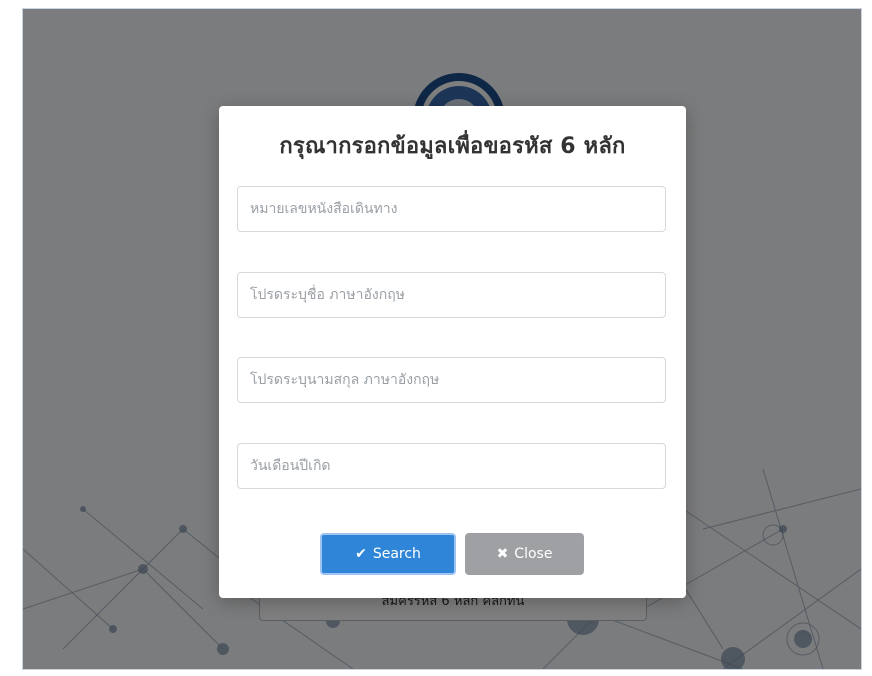 Image resolution: width=872 pixels, height=676 pixels. What do you see at coordinates (396, 554) in the screenshot?
I see `search-button-label: Search` at bounding box center [396, 554].